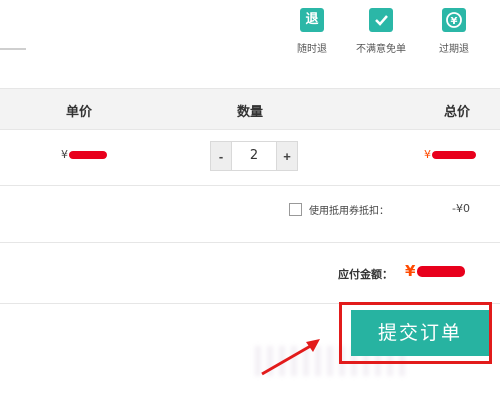 This screenshot has width=500, height=400. Describe the element at coordinates (290, 357) in the screenshot. I see `pointer-arrow-icon` at that location.